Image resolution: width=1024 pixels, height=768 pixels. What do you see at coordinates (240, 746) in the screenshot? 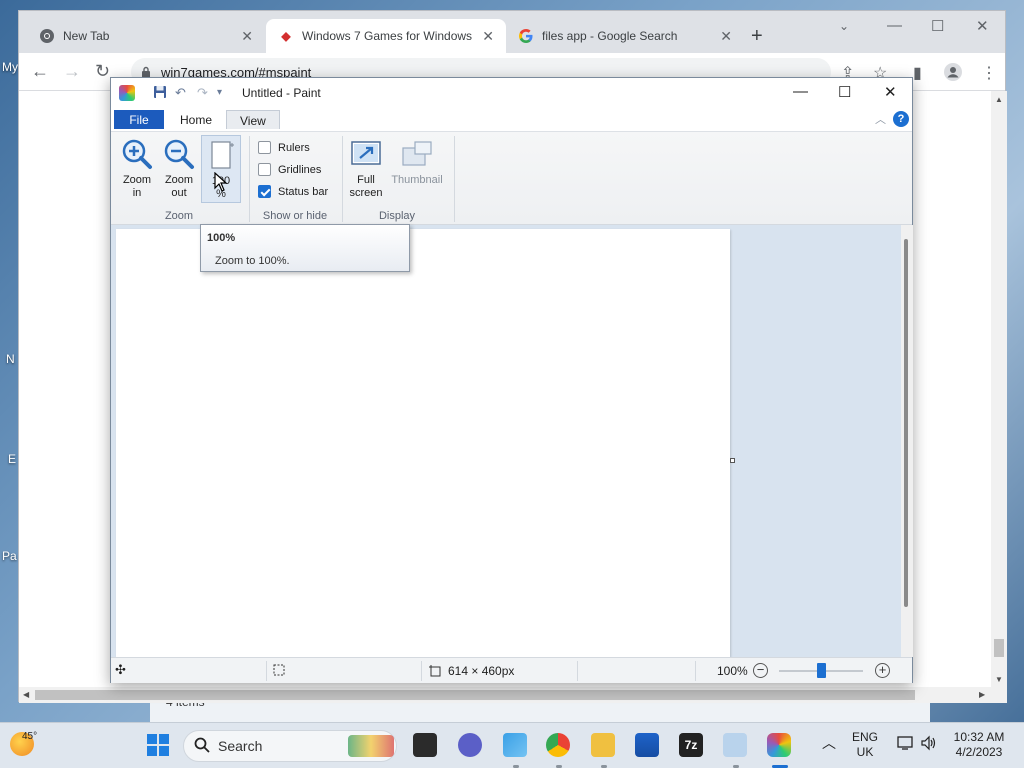
I see `search-placeholder: Search` at bounding box center [240, 746].